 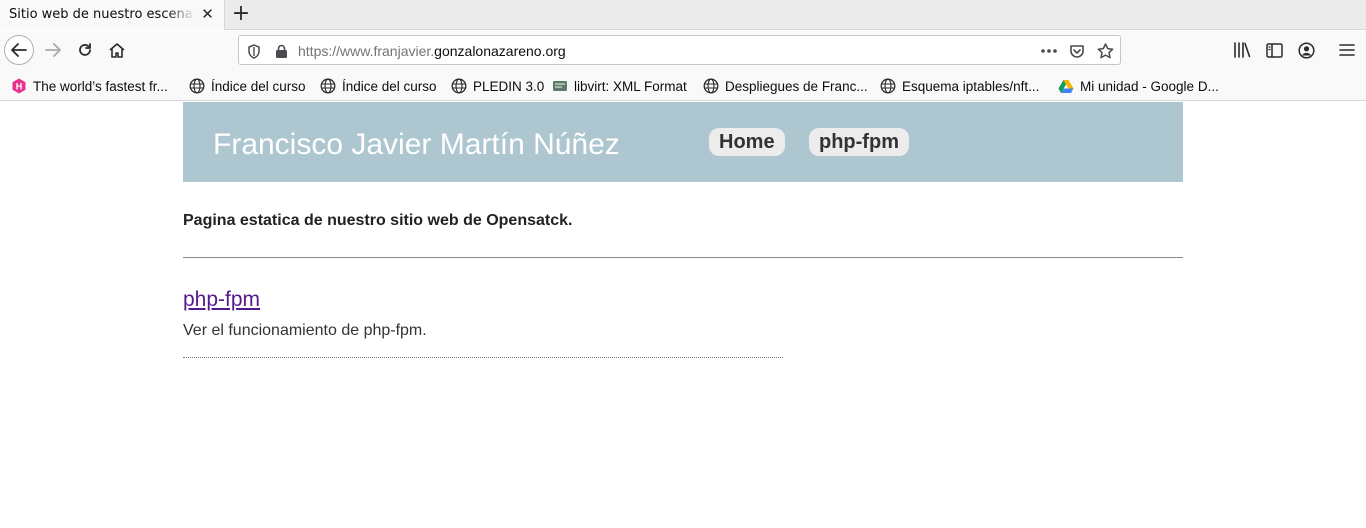 I want to click on close-tab-icon: ✕, so click(x=207, y=14).